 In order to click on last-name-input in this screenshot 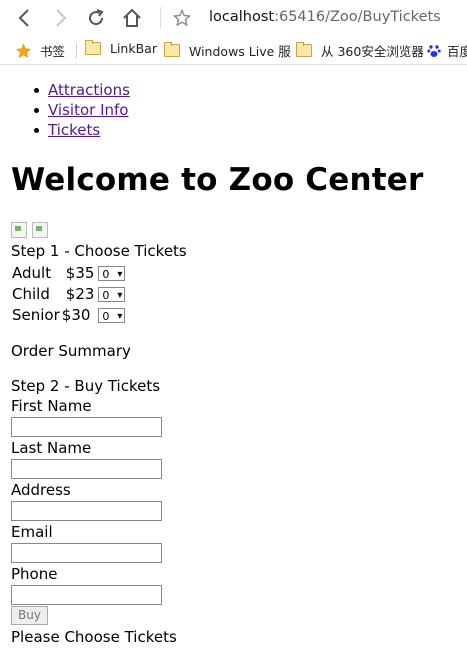, I will do `click(86, 469)`.